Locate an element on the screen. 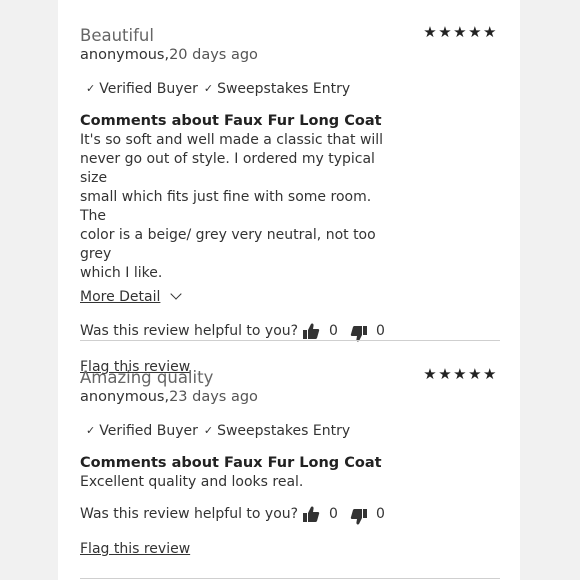  chevron-down-icon is located at coordinates (176, 294).